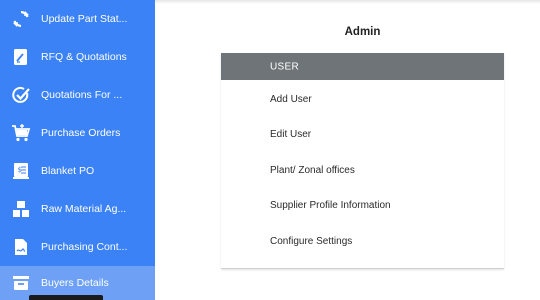 This screenshot has width=540, height=300. Describe the element at coordinates (68, 171) in the screenshot. I see `sidebar-item-label: Blanket PO` at that location.